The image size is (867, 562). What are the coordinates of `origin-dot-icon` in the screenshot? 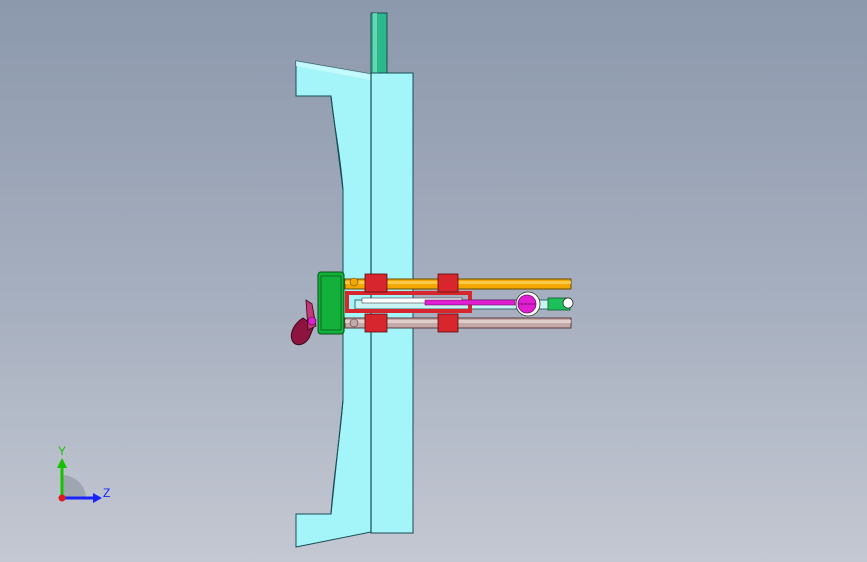 It's located at (62, 498).